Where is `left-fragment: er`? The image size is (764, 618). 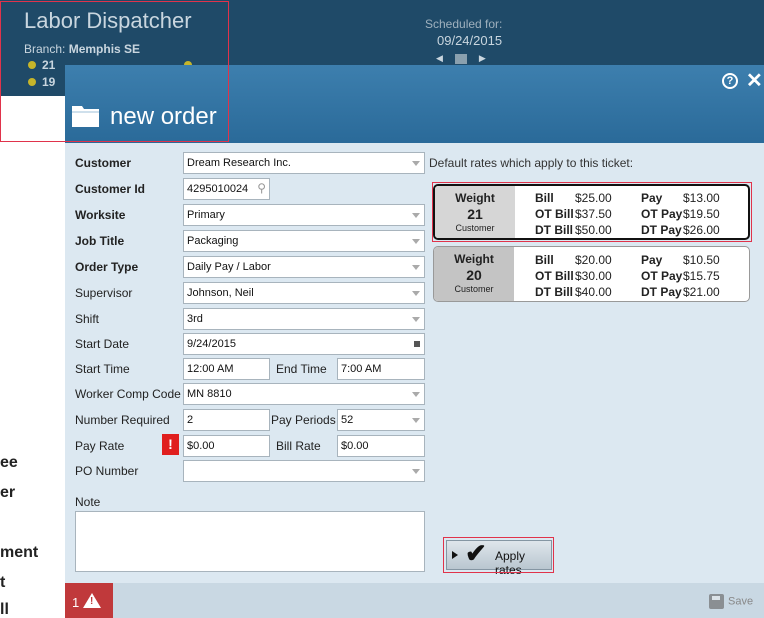
left-fragment: er is located at coordinates (8, 492).